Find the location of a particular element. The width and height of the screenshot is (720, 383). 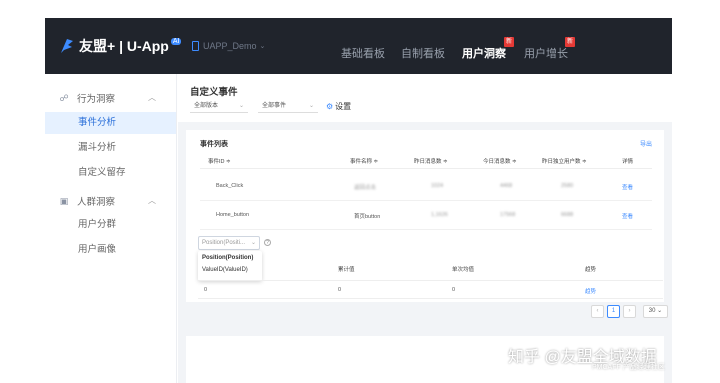

column-header: 事件名称 ≑ is located at coordinates (364, 161).